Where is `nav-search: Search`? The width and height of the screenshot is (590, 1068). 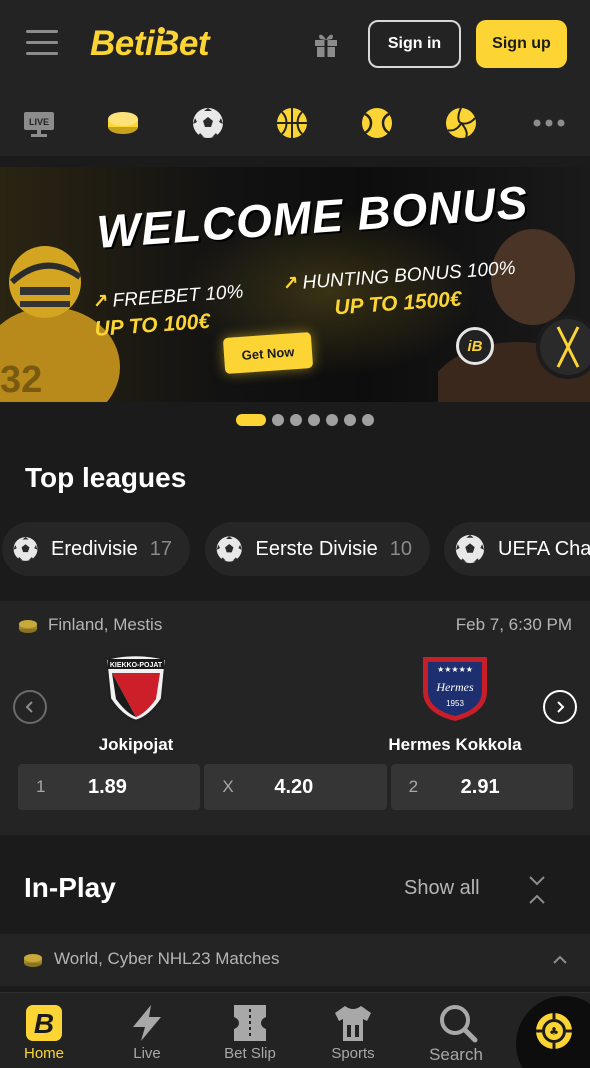 nav-search: Search is located at coordinates (456, 1030).